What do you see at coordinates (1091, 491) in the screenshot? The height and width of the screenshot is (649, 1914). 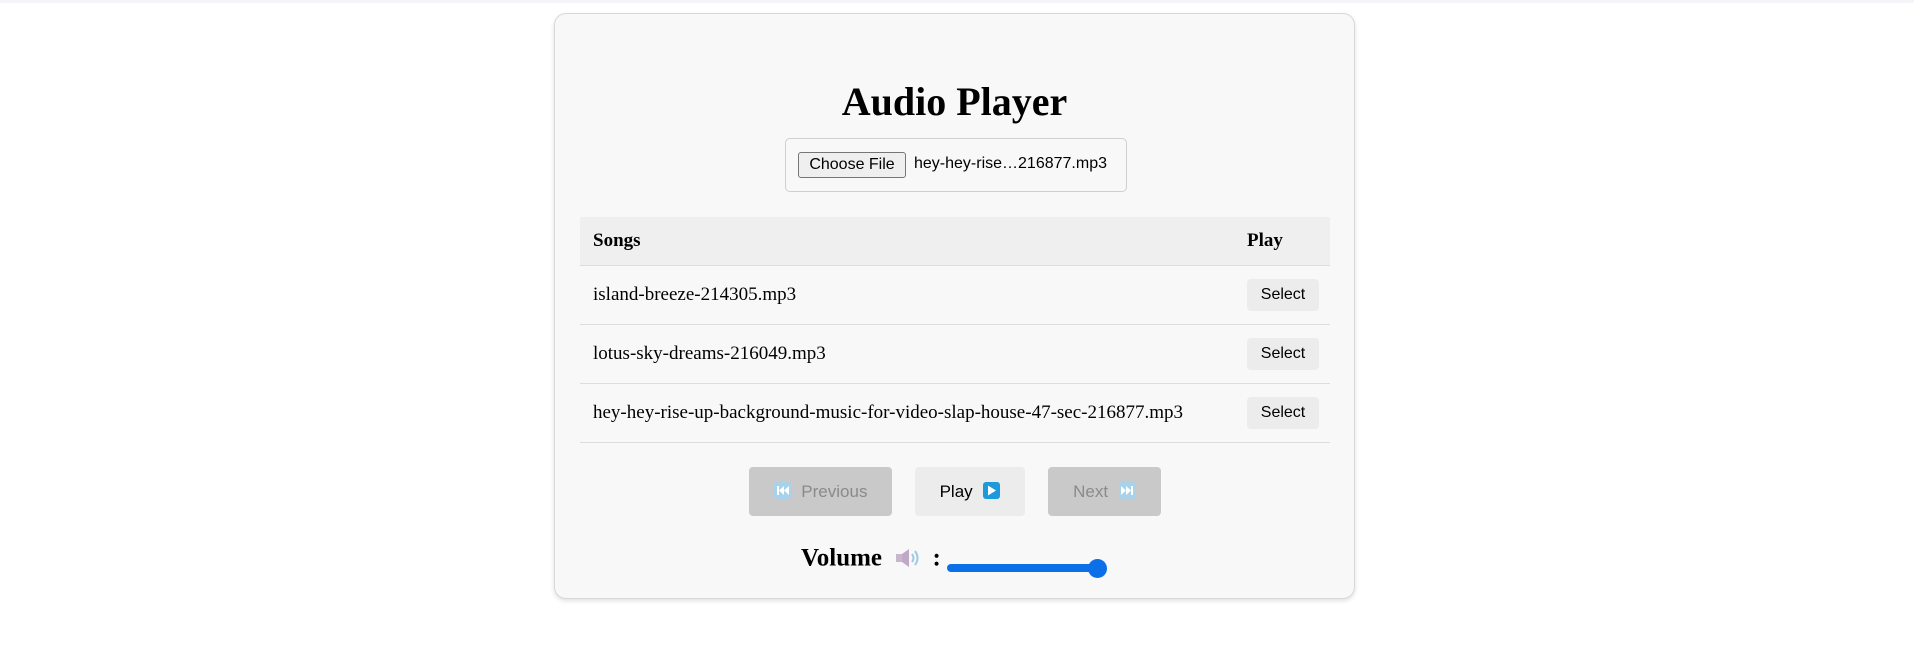 I see `next-button-label: Next` at bounding box center [1091, 491].